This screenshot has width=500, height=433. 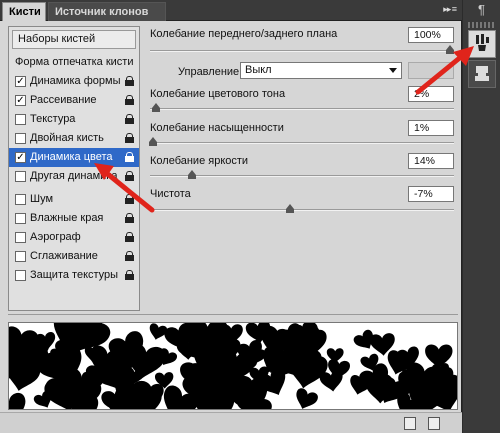 I want to click on brush-setting-item: Шум, so click(x=74, y=199).